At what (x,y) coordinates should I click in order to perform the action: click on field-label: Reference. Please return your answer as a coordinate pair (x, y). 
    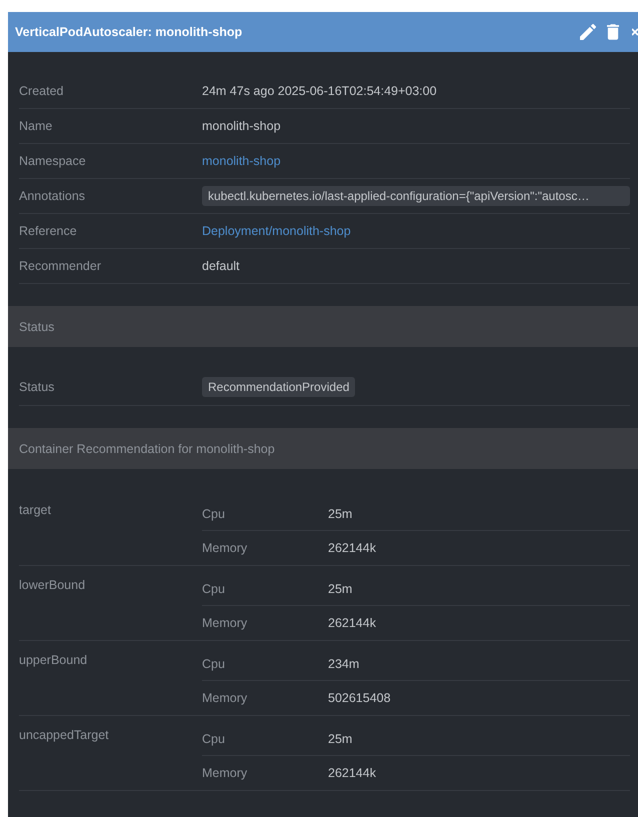
    Looking at the image, I should click on (48, 231).